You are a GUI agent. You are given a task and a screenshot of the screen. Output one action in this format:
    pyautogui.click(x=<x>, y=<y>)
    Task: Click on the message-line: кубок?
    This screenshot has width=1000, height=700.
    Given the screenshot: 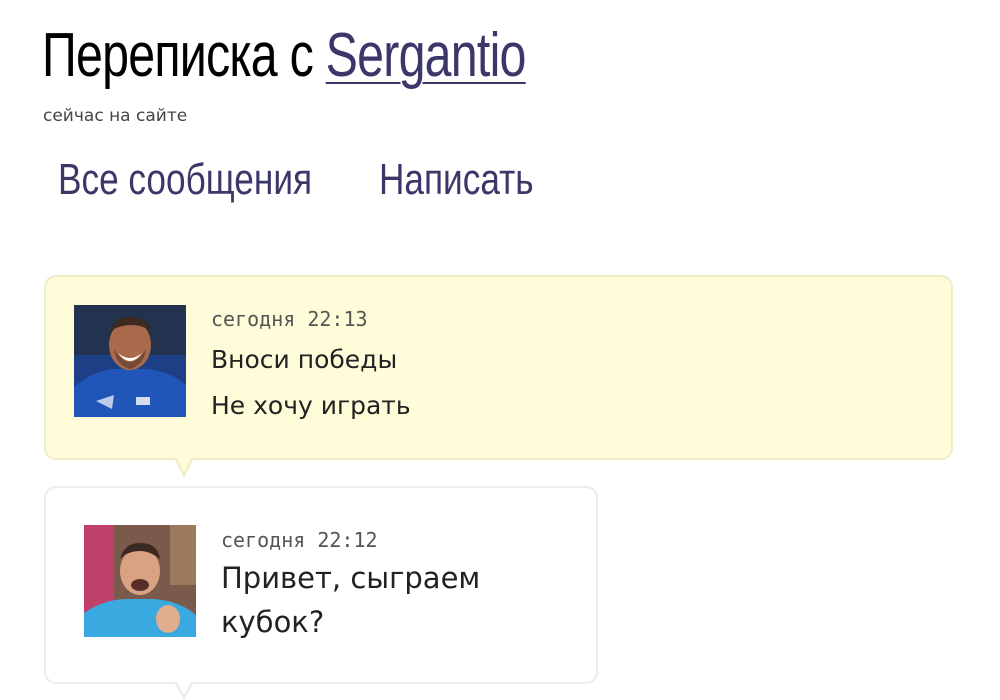 What is the action you would take?
    pyautogui.click(x=273, y=622)
    